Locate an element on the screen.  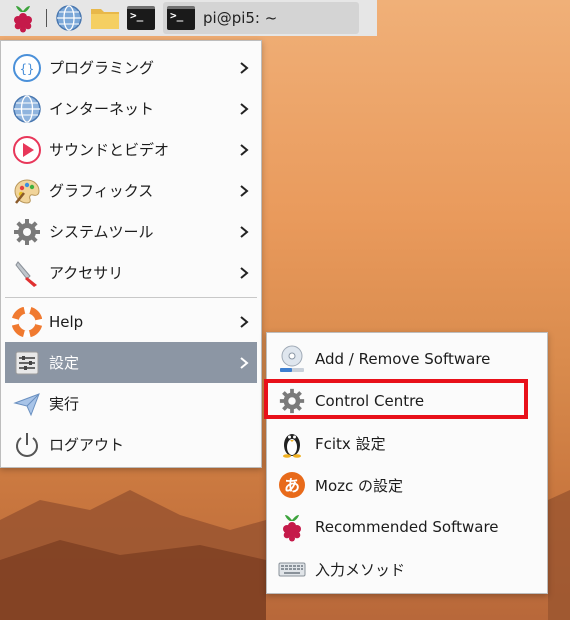
submenu-item-label: Add / Remove Software is located at coordinates (403, 359).